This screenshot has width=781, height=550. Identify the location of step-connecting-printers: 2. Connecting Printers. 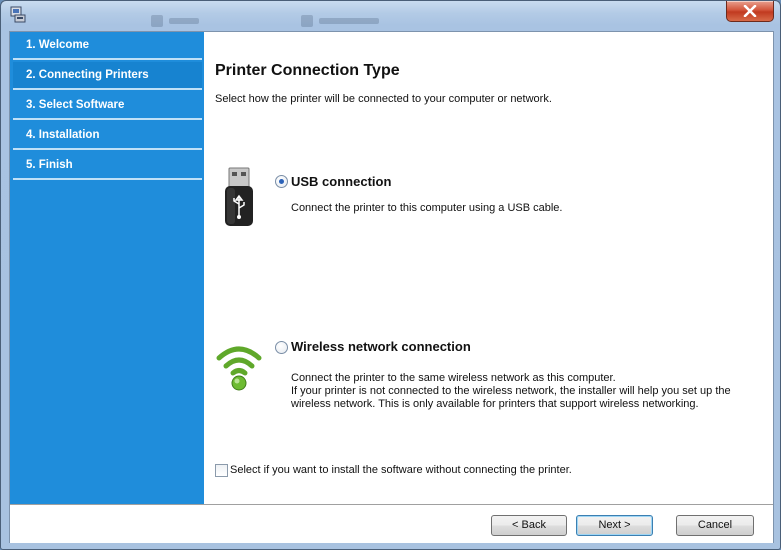
(107, 76).